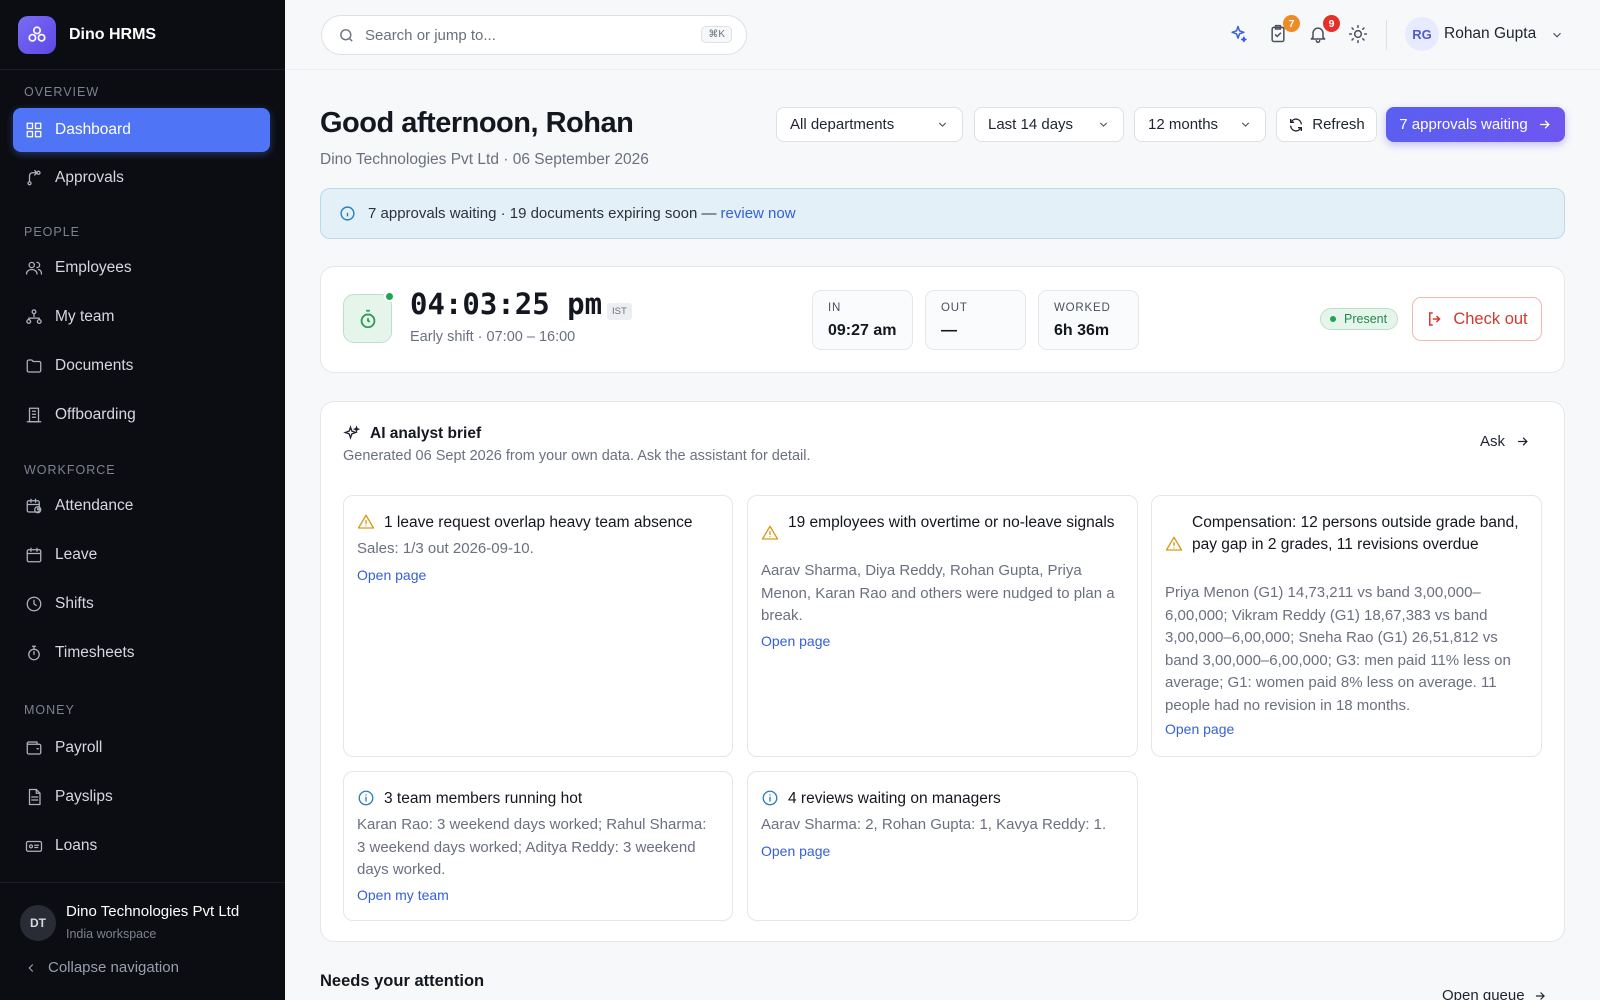  What do you see at coordinates (862, 320) in the screenshot?
I see `stat-in: IN 09:27 am` at bounding box center [862, 320].